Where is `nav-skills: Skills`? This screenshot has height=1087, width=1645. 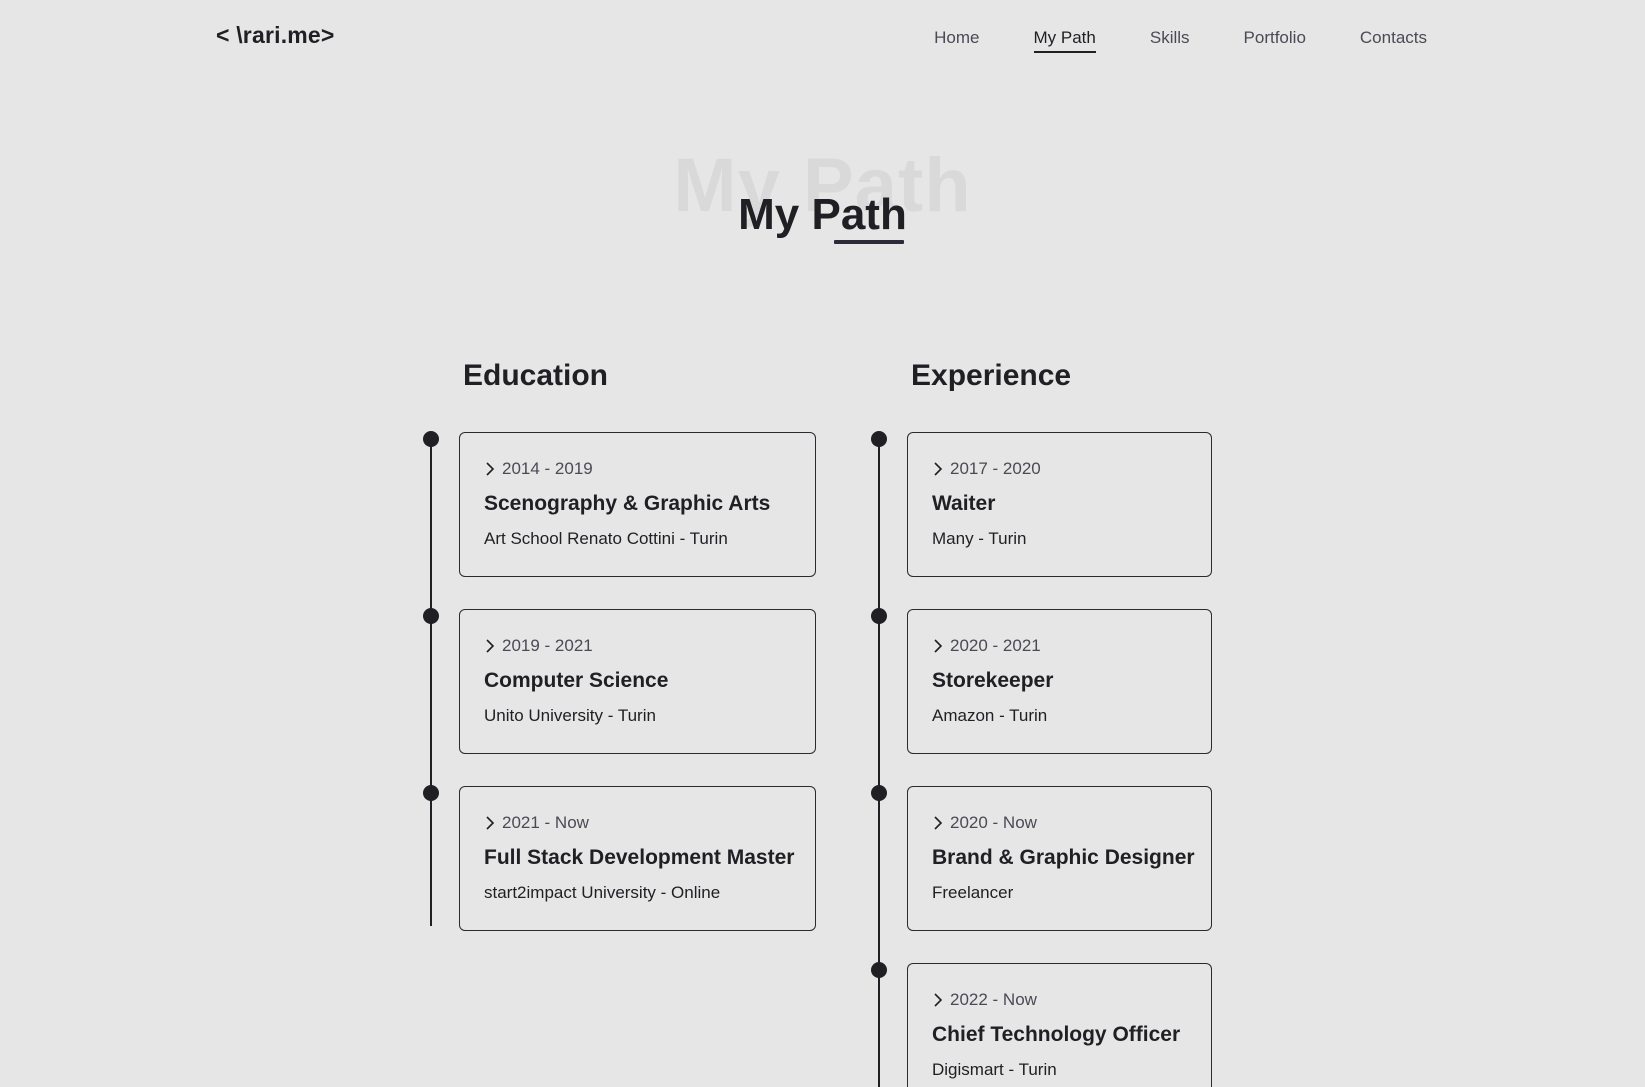
nav-skills: Skills is located at coordinates (1170, 40).